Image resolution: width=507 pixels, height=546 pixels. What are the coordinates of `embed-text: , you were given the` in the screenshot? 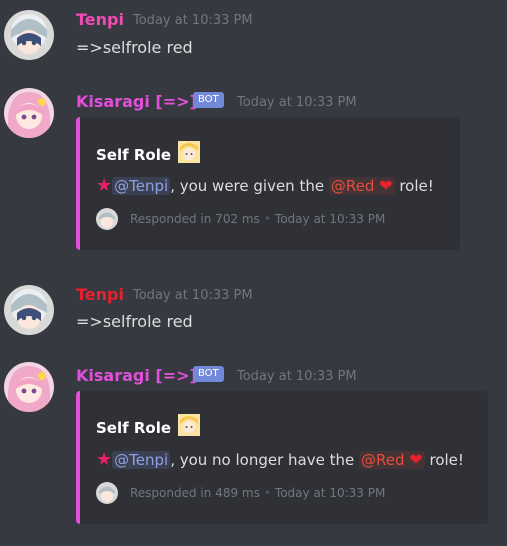 It's located at (247, 186).